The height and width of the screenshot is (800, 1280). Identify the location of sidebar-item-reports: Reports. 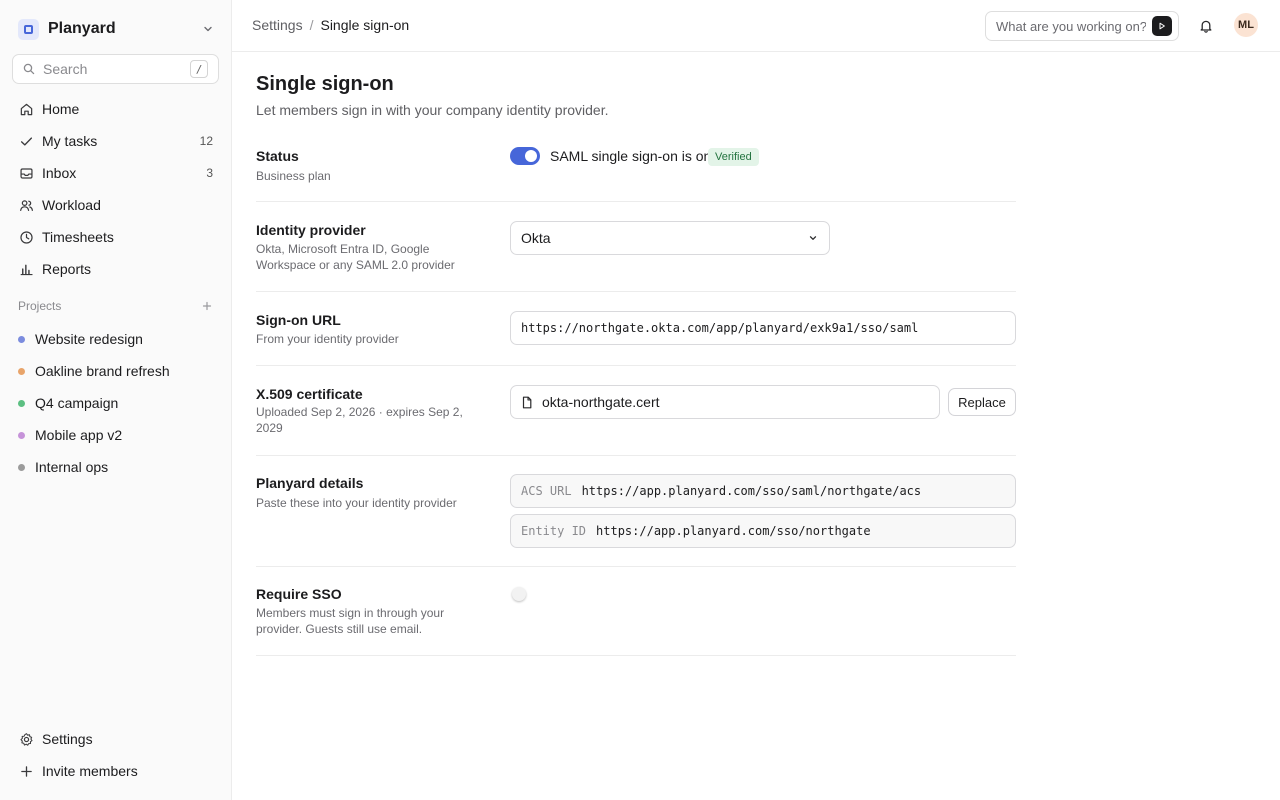
(116, 269).